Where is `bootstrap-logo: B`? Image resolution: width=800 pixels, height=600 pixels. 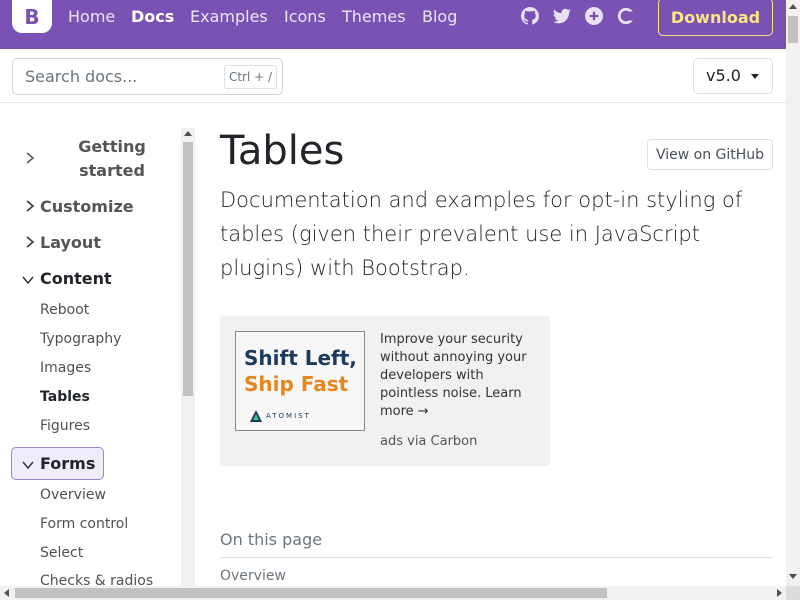
bootstrap-logo: B is located at coordinates (32, 16).